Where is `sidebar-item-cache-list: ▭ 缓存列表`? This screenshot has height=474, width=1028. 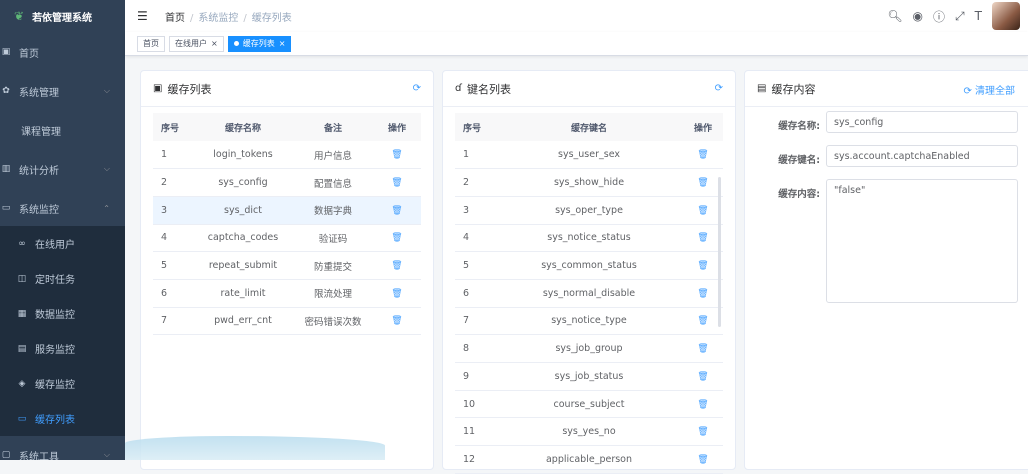 sidebar-item-cache-list: ▭ 缓存列表 is located at coordinates (62, 418).